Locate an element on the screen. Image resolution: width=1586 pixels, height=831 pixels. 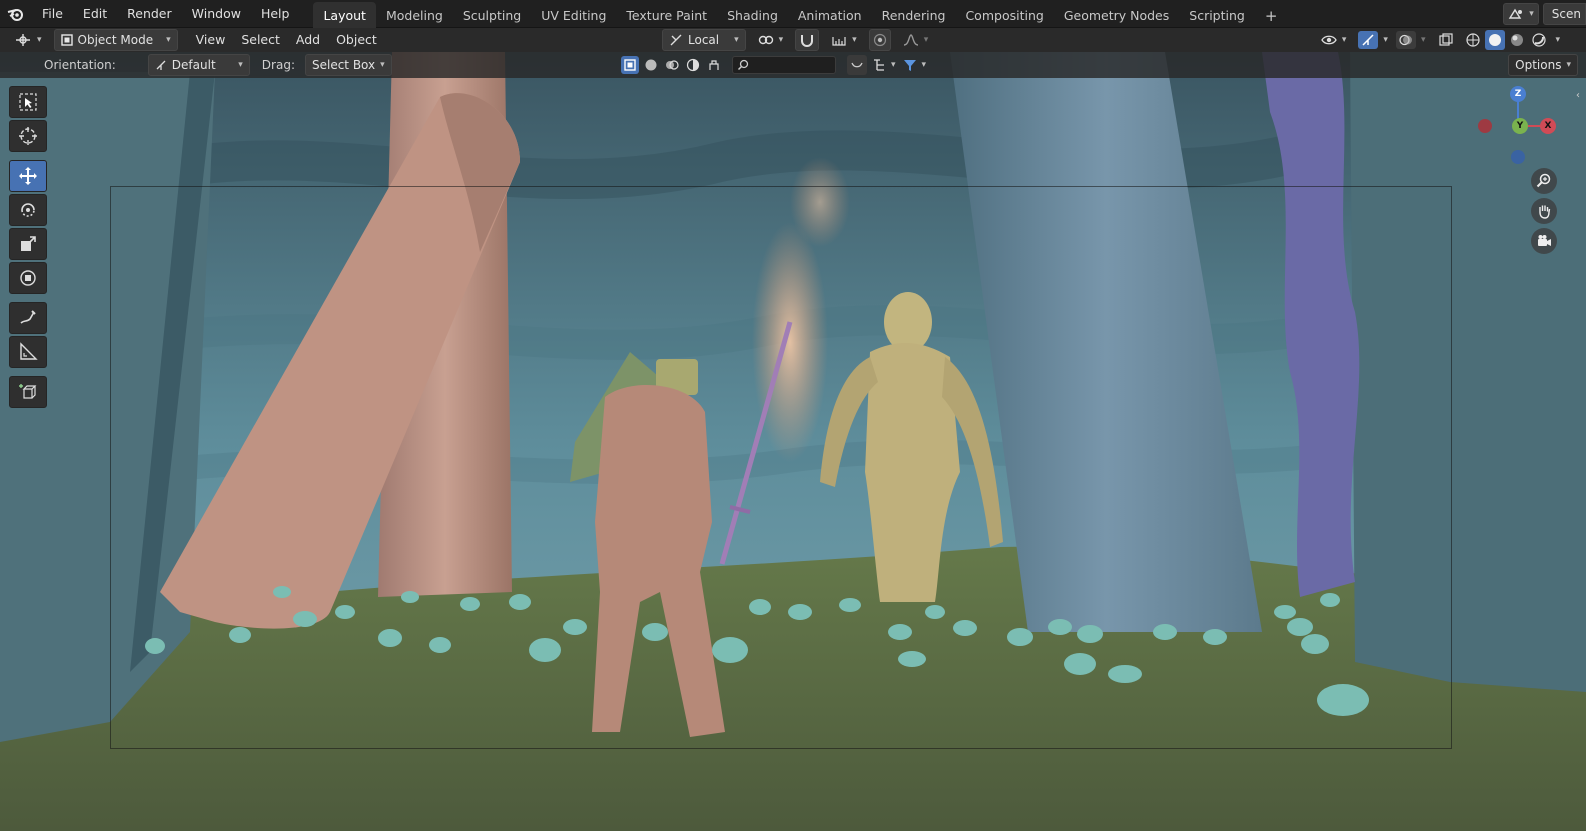
viewport-right-controls: ▾ ▾ ▾ ▾ is located at coordinates (1437, 40).